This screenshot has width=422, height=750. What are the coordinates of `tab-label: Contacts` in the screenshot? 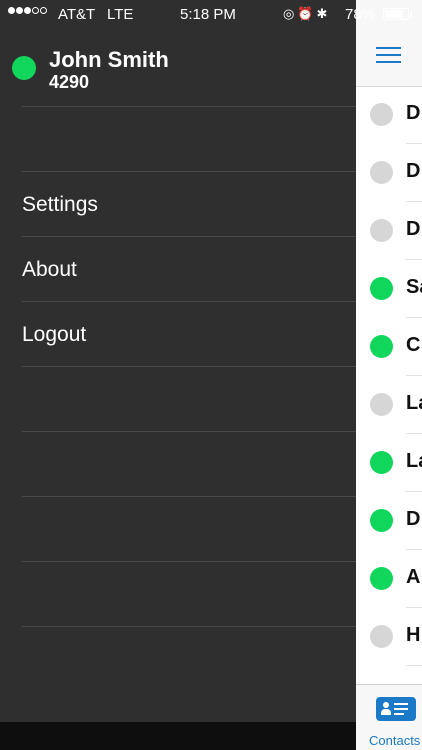 It's located at (395, 740).